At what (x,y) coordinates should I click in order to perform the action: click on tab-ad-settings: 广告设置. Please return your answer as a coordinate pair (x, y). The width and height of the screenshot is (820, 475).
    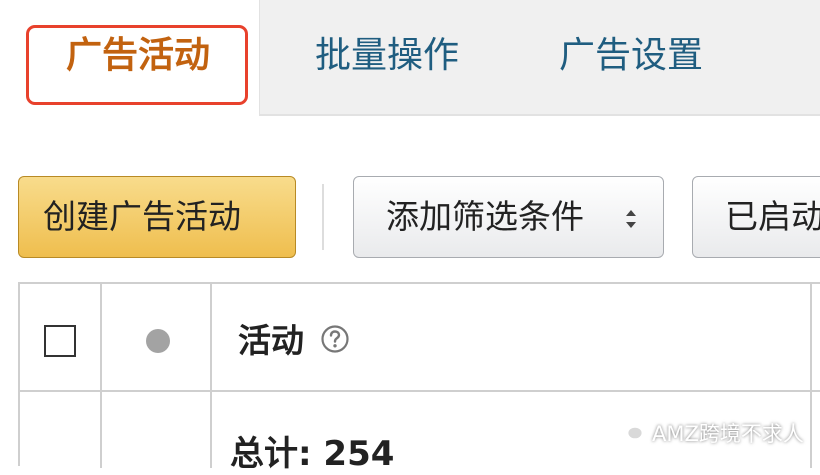
    Looking at the image, I should click on (631, 57).